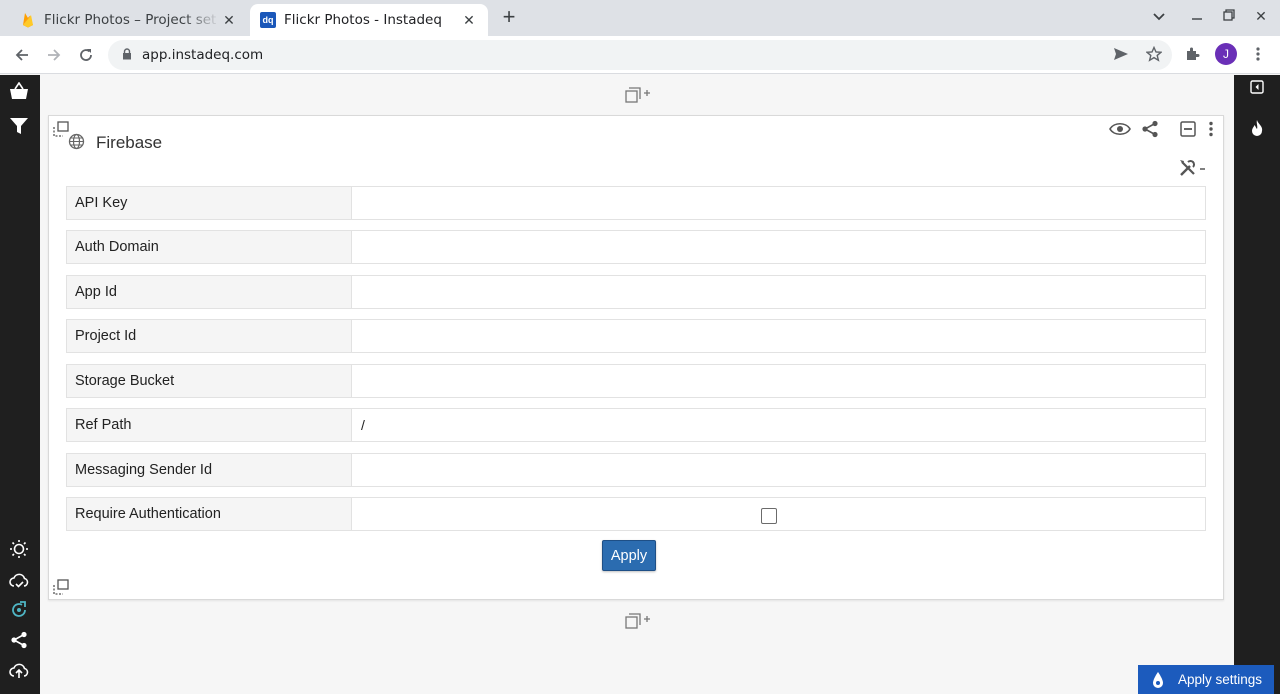  I want to click on lock-icon, so click(127, 55).